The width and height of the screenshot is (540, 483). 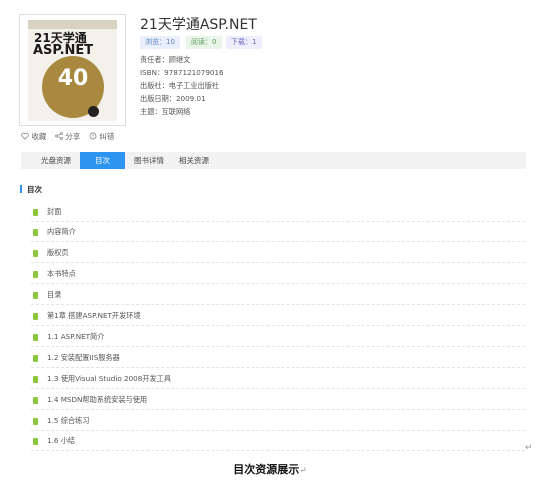 I want to click on toc-heading-label: 目次, so click(x=34, y=189).